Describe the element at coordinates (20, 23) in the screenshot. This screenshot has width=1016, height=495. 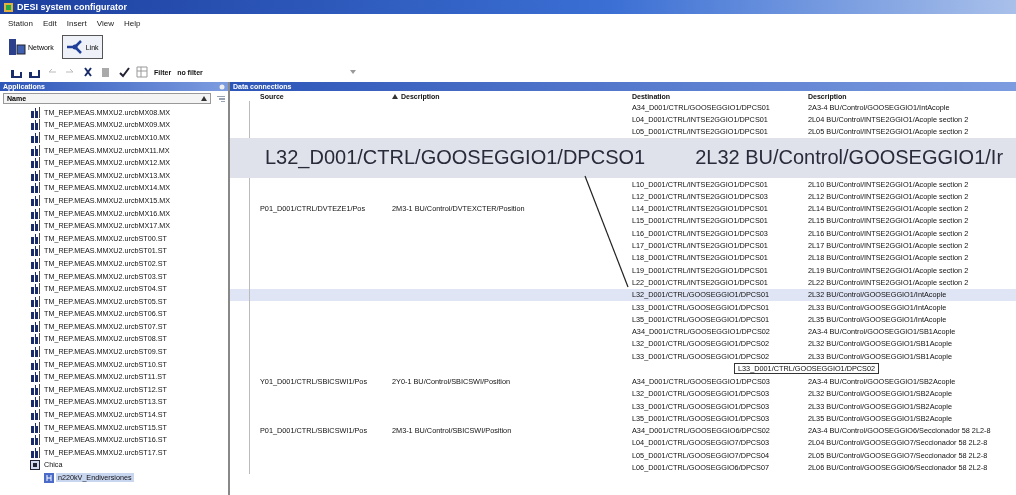
I see `menu-item: Station` at that location.